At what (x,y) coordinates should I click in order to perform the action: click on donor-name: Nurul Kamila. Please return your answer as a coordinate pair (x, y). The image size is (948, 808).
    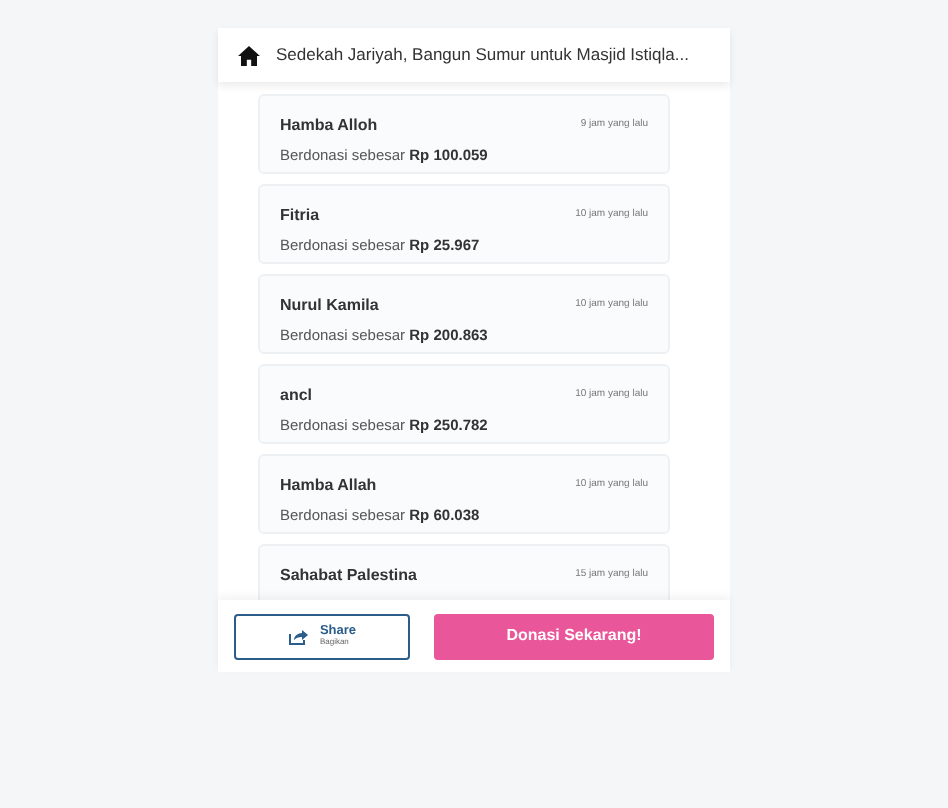
    Looking at the image, I should click on (329, 306).